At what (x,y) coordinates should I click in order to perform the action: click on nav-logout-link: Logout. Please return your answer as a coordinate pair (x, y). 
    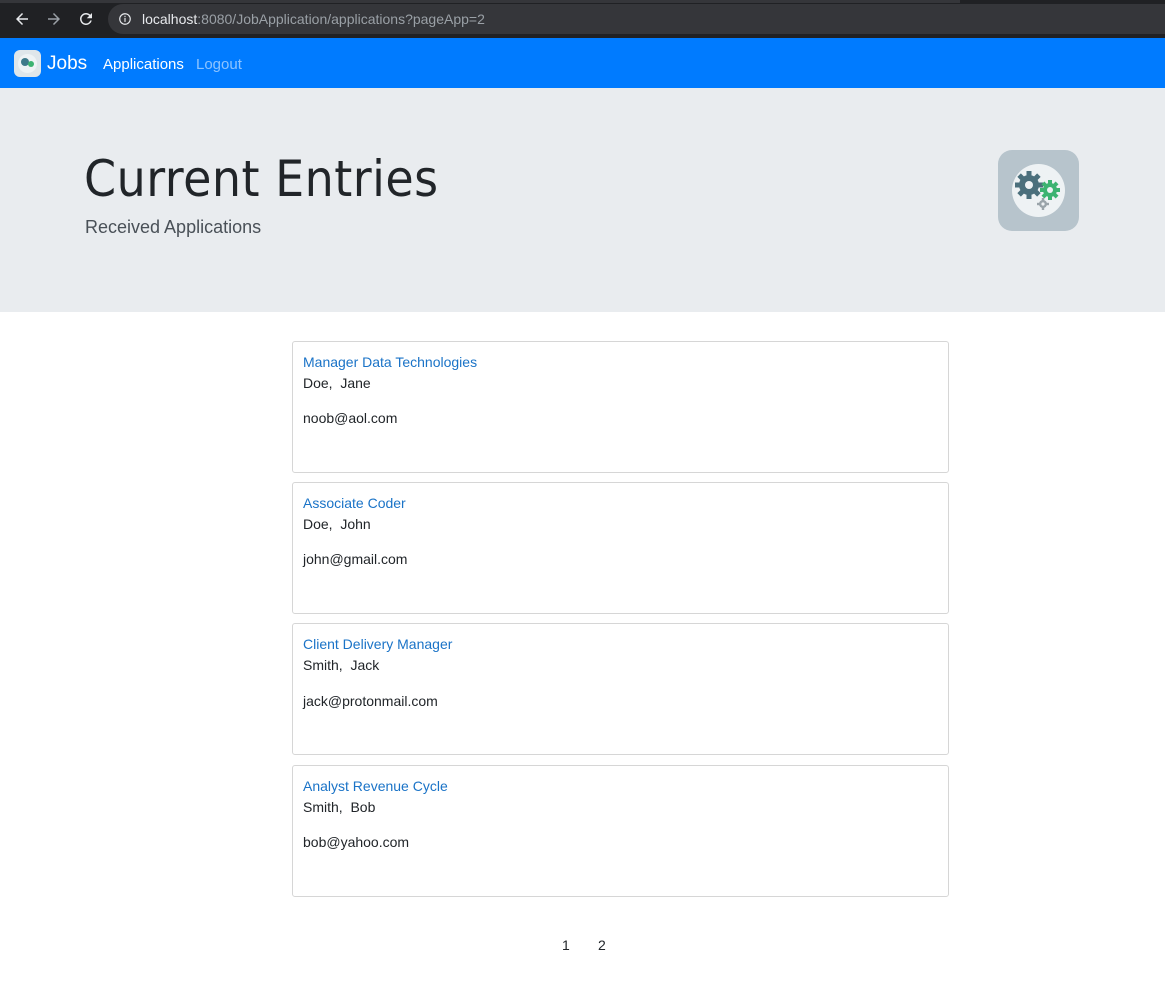
    Looking at the image, I should click on (219, 64).